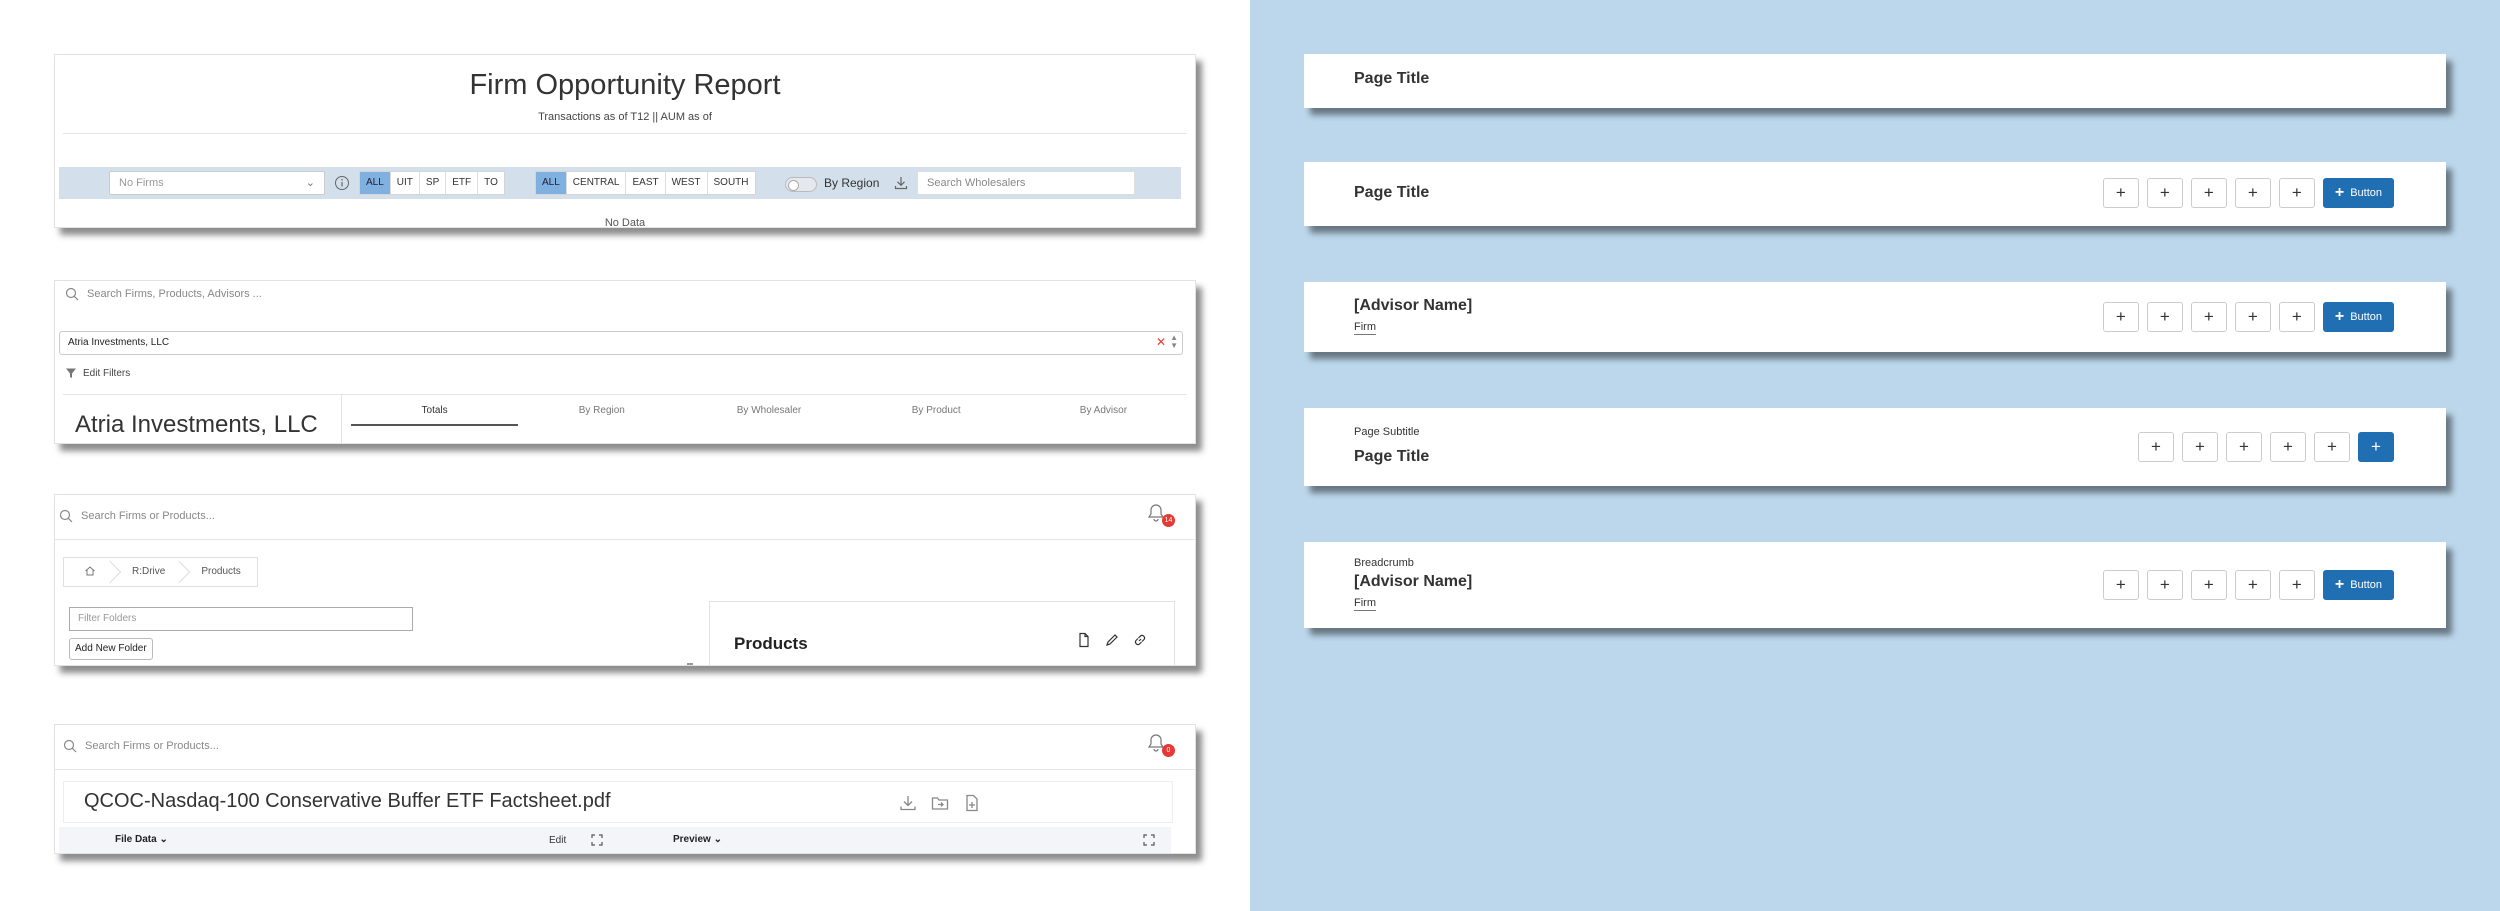 This screenshot has width=2500, height=911. What do you see at coordinates (218, 572) in the screenshot?
I see `breadcrumb-products: Products` at bounding box center [218, 572].